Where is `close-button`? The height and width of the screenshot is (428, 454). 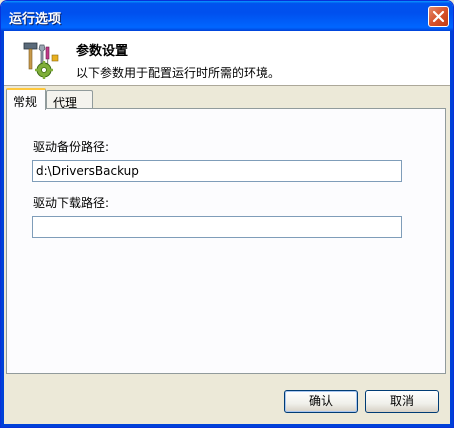
close-button is located at coordinates (438, 16).